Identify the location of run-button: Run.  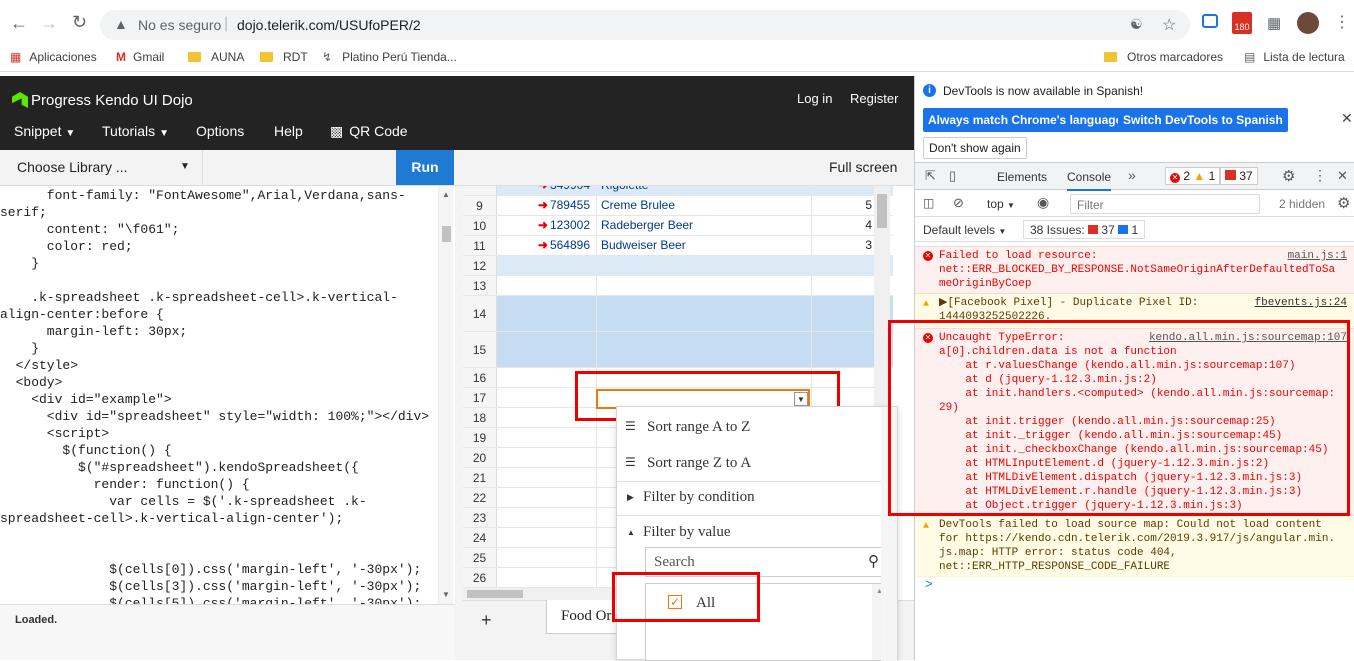
(425, 167).